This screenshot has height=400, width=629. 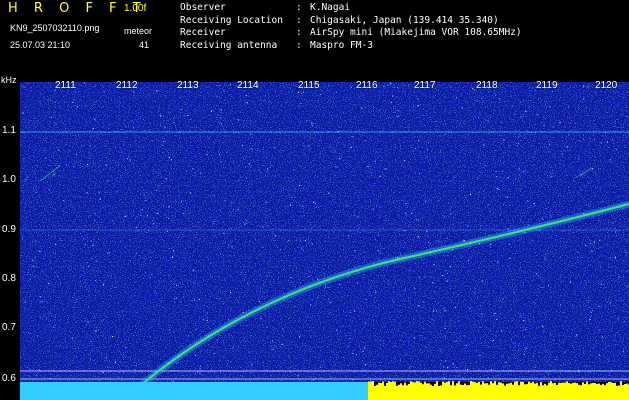 What do you see at coordinates (9, 327) in the screenshot?
I see `y-tick-0-7: 0.7` at bounding box center [9, 327].